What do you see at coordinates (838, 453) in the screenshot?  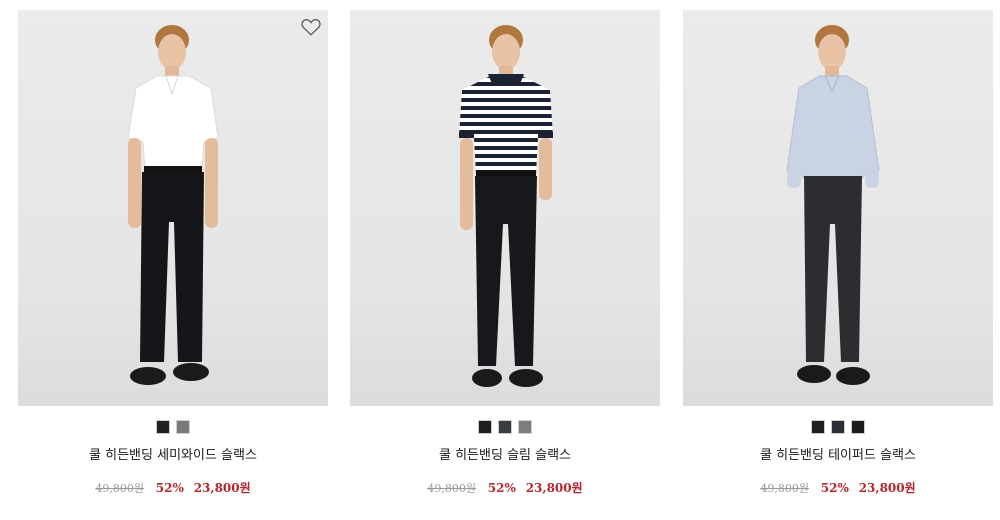 I see `product-name: 쿨 히든밴딩 테이퍼드 슬랙스` at bounding box center [838, 453].